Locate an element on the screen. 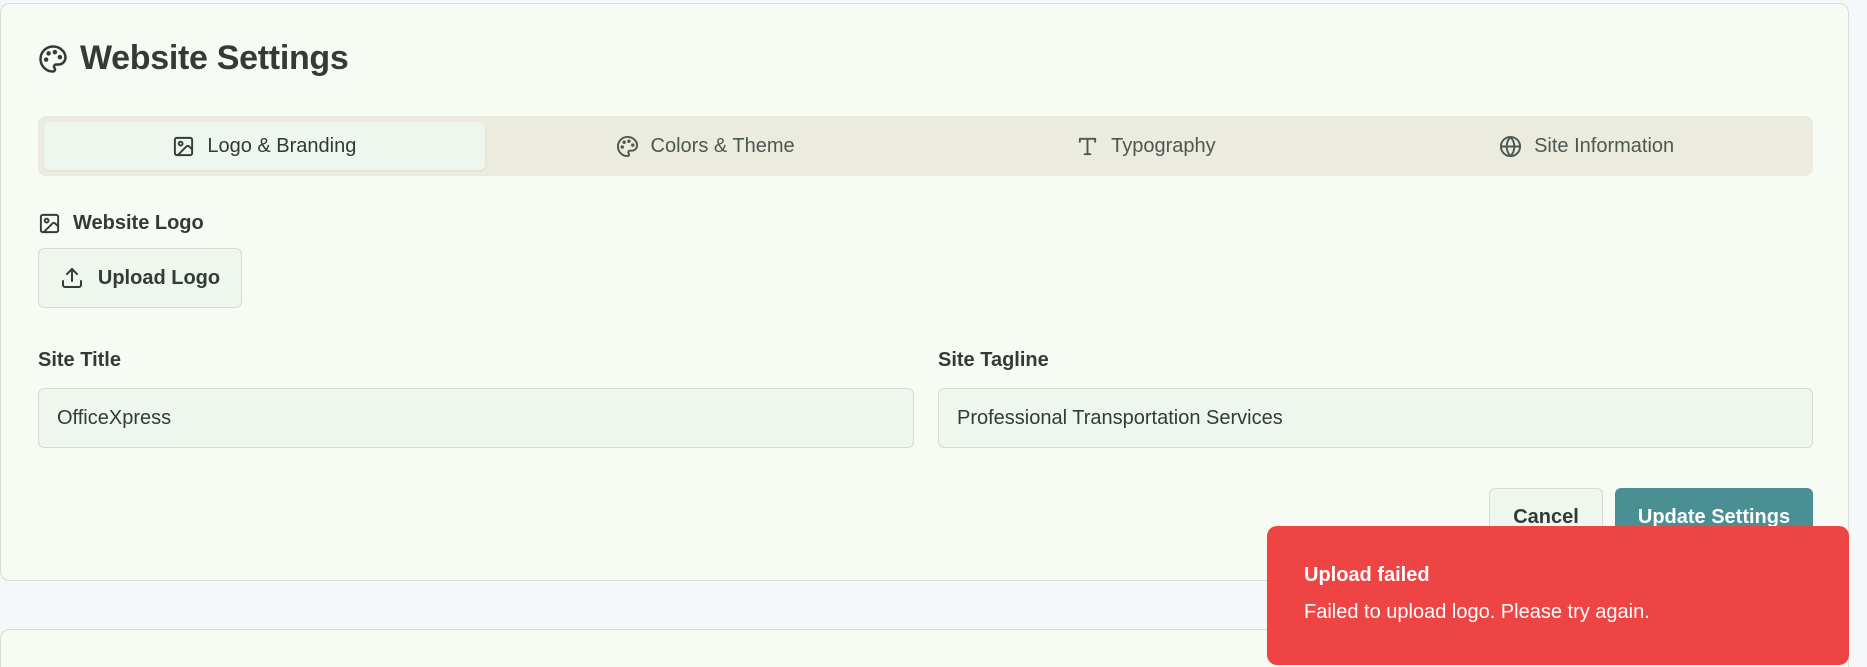  site-title-label: Site Title is located at coordinates (79, 360).